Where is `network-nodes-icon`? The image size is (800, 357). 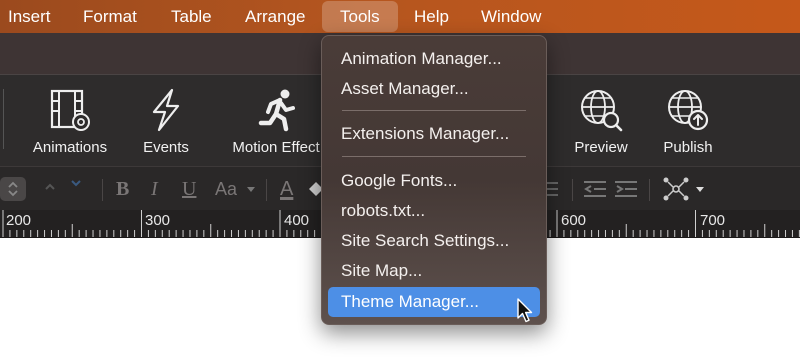
network-nodes-icon is located at coordinates (676, 189).